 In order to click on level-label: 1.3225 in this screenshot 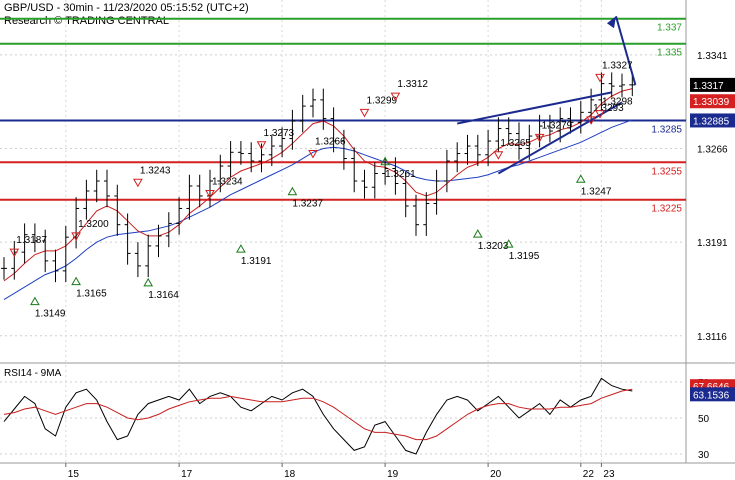, I will do `click(666, 209)`.